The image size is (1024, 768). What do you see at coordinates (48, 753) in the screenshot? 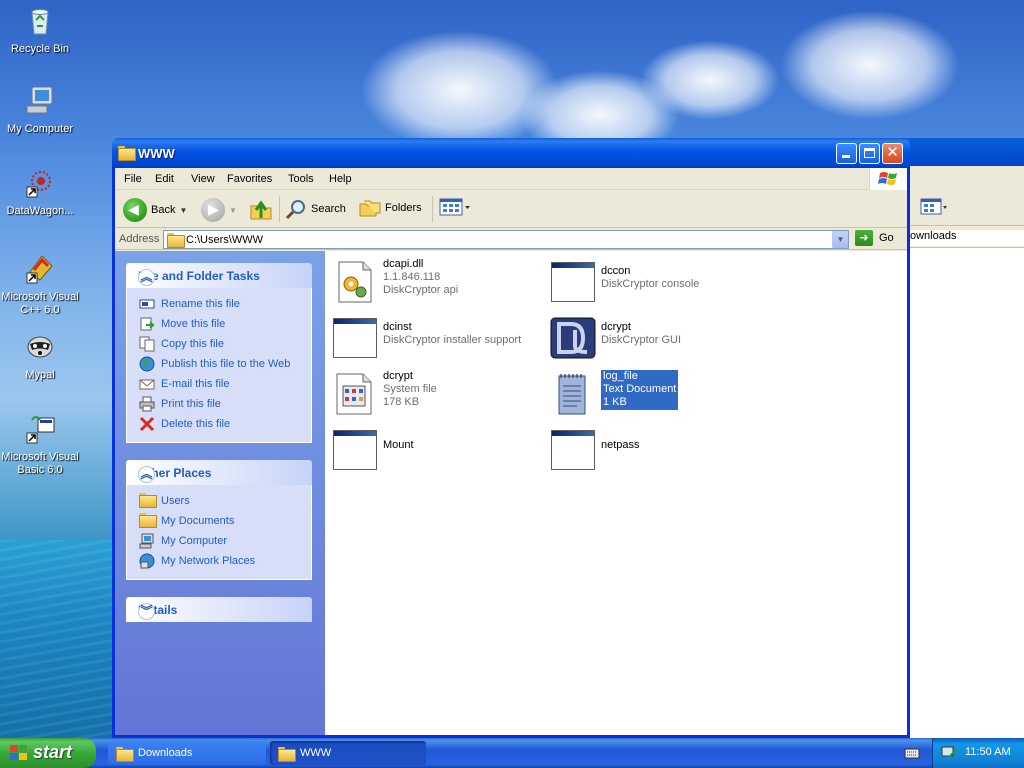
I see `start-button: start` at bounding box center [48, 753].